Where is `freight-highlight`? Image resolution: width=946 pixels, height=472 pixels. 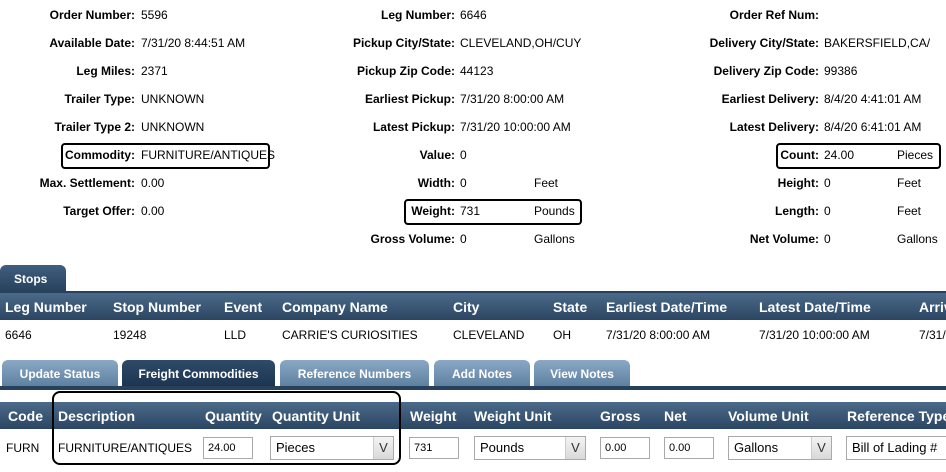 freight-highlight is located at coordinates (226, 428).